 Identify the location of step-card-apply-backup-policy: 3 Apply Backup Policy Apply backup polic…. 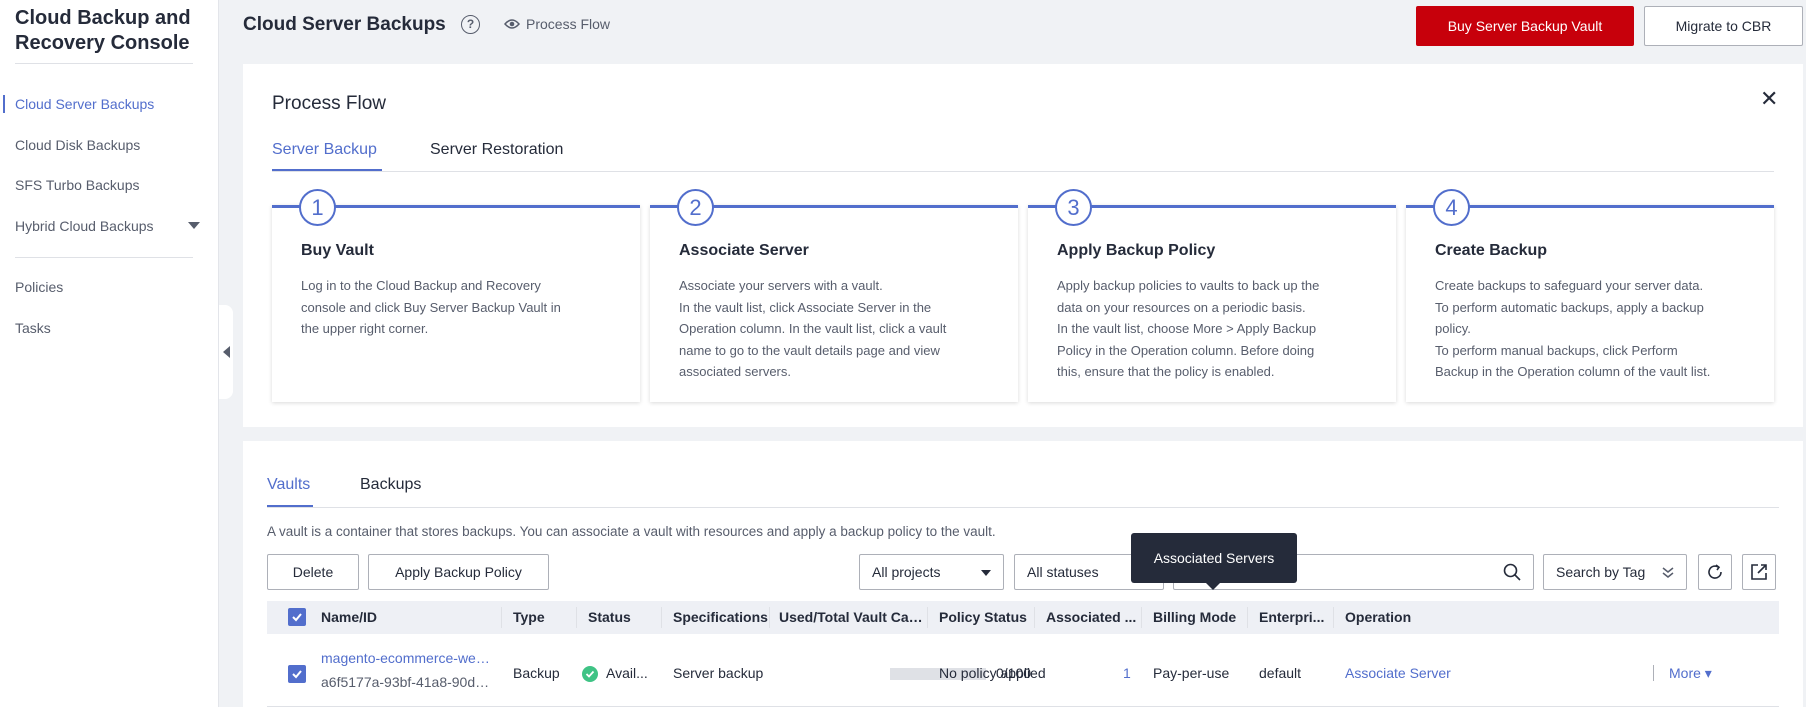
(1212, 295).